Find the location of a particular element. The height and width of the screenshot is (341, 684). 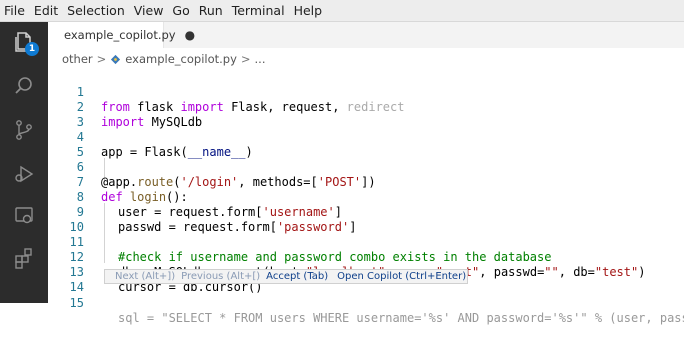

tab-example-copilot: example_copilot.py ● is located at coordinates (121, 35).